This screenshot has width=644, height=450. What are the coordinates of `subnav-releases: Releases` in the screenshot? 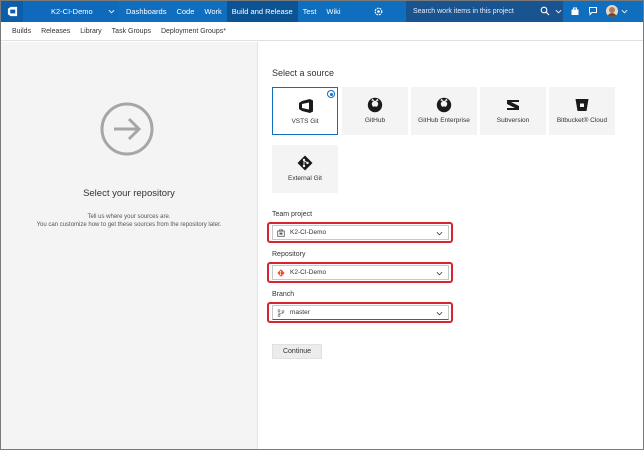 It's located at (55, 31).